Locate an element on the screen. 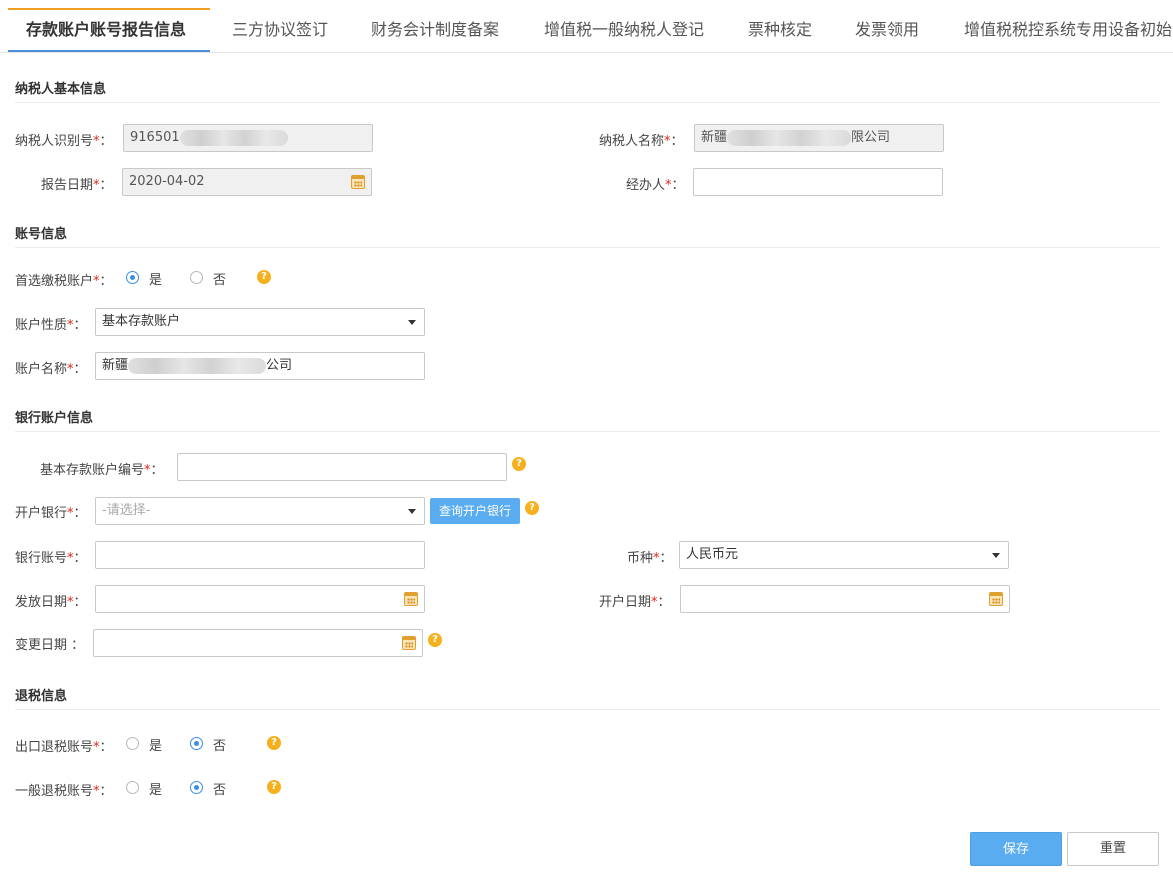 The height and width of the screenshot is (879, 1173). tab-tax-control-device-init: 增值税税控系统专用设备初始 is located at coordinates (1068, 30).